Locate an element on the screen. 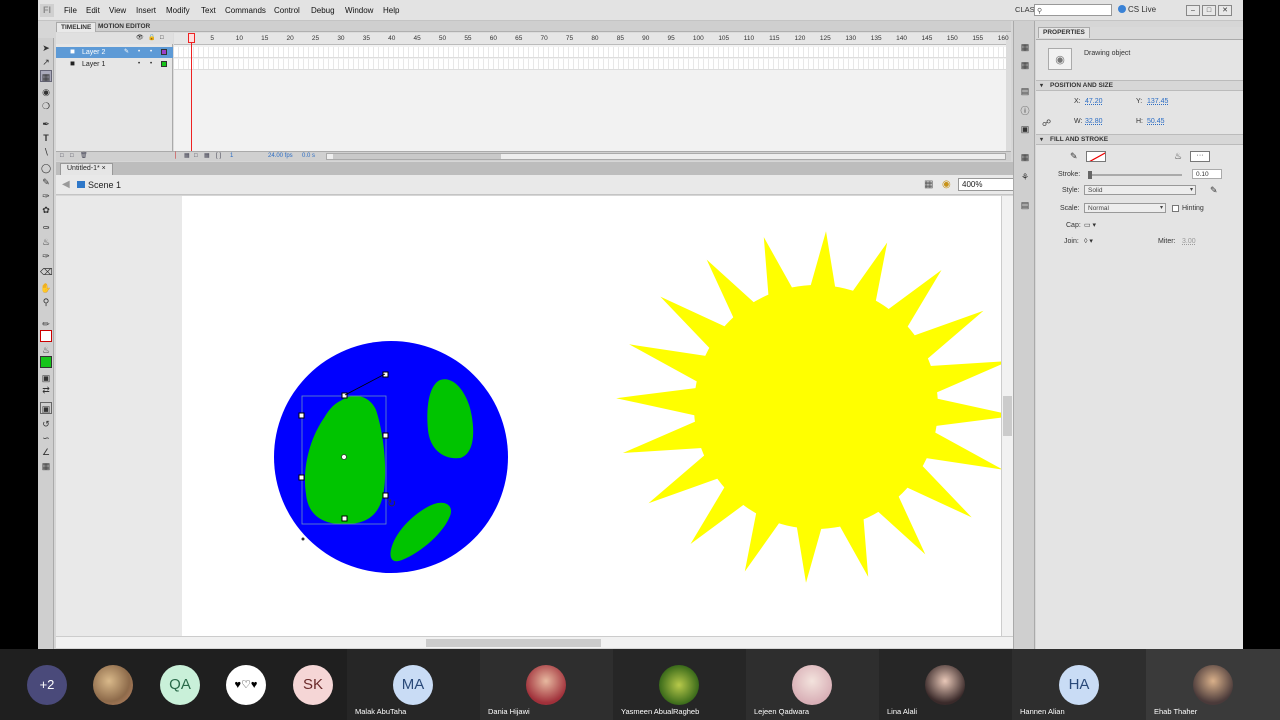  timeline-scrollbar is located at coordinates (666, 156).